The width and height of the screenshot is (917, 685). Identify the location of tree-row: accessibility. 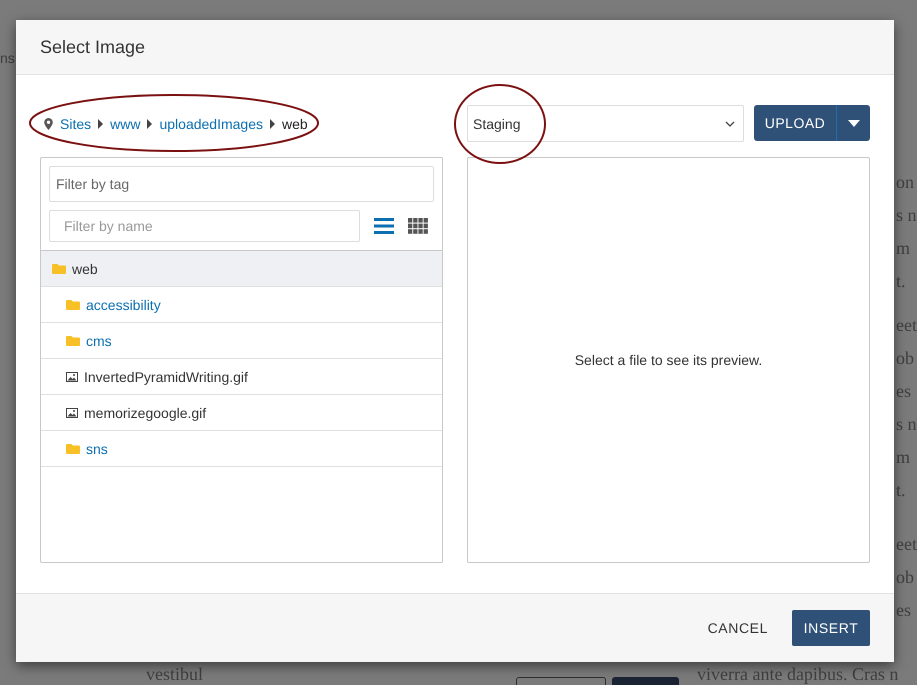
(241, 305).